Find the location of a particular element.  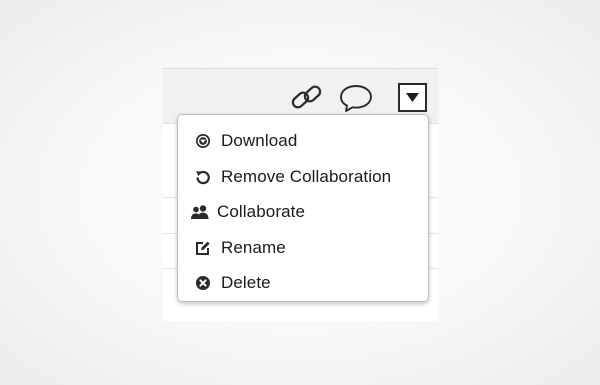

menu-item-label: Download is located at coordinates (259, 140).